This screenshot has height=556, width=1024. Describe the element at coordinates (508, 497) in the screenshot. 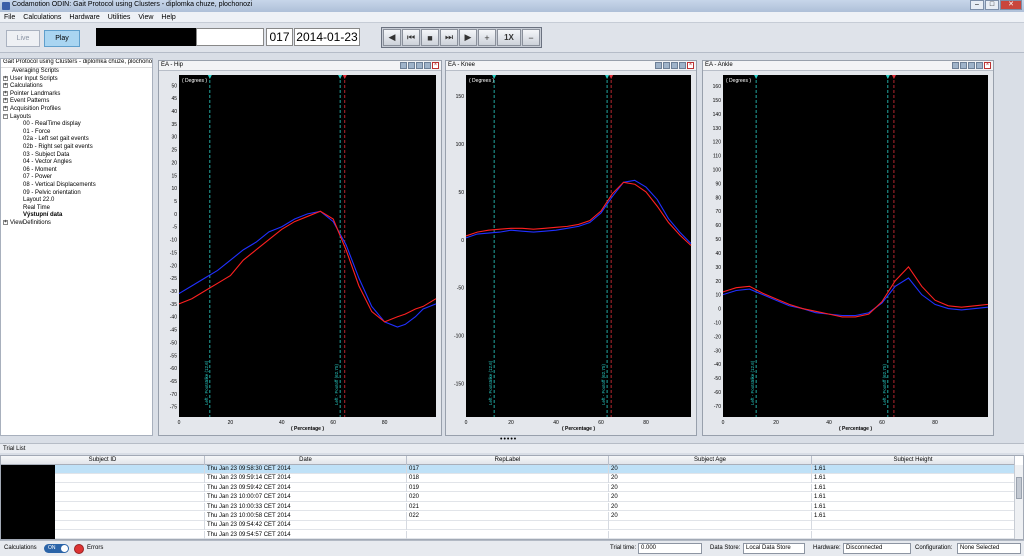

I see `table-row: Thu Jan 23 10:00:07 CET 2014 020 20 1.61` at that location.